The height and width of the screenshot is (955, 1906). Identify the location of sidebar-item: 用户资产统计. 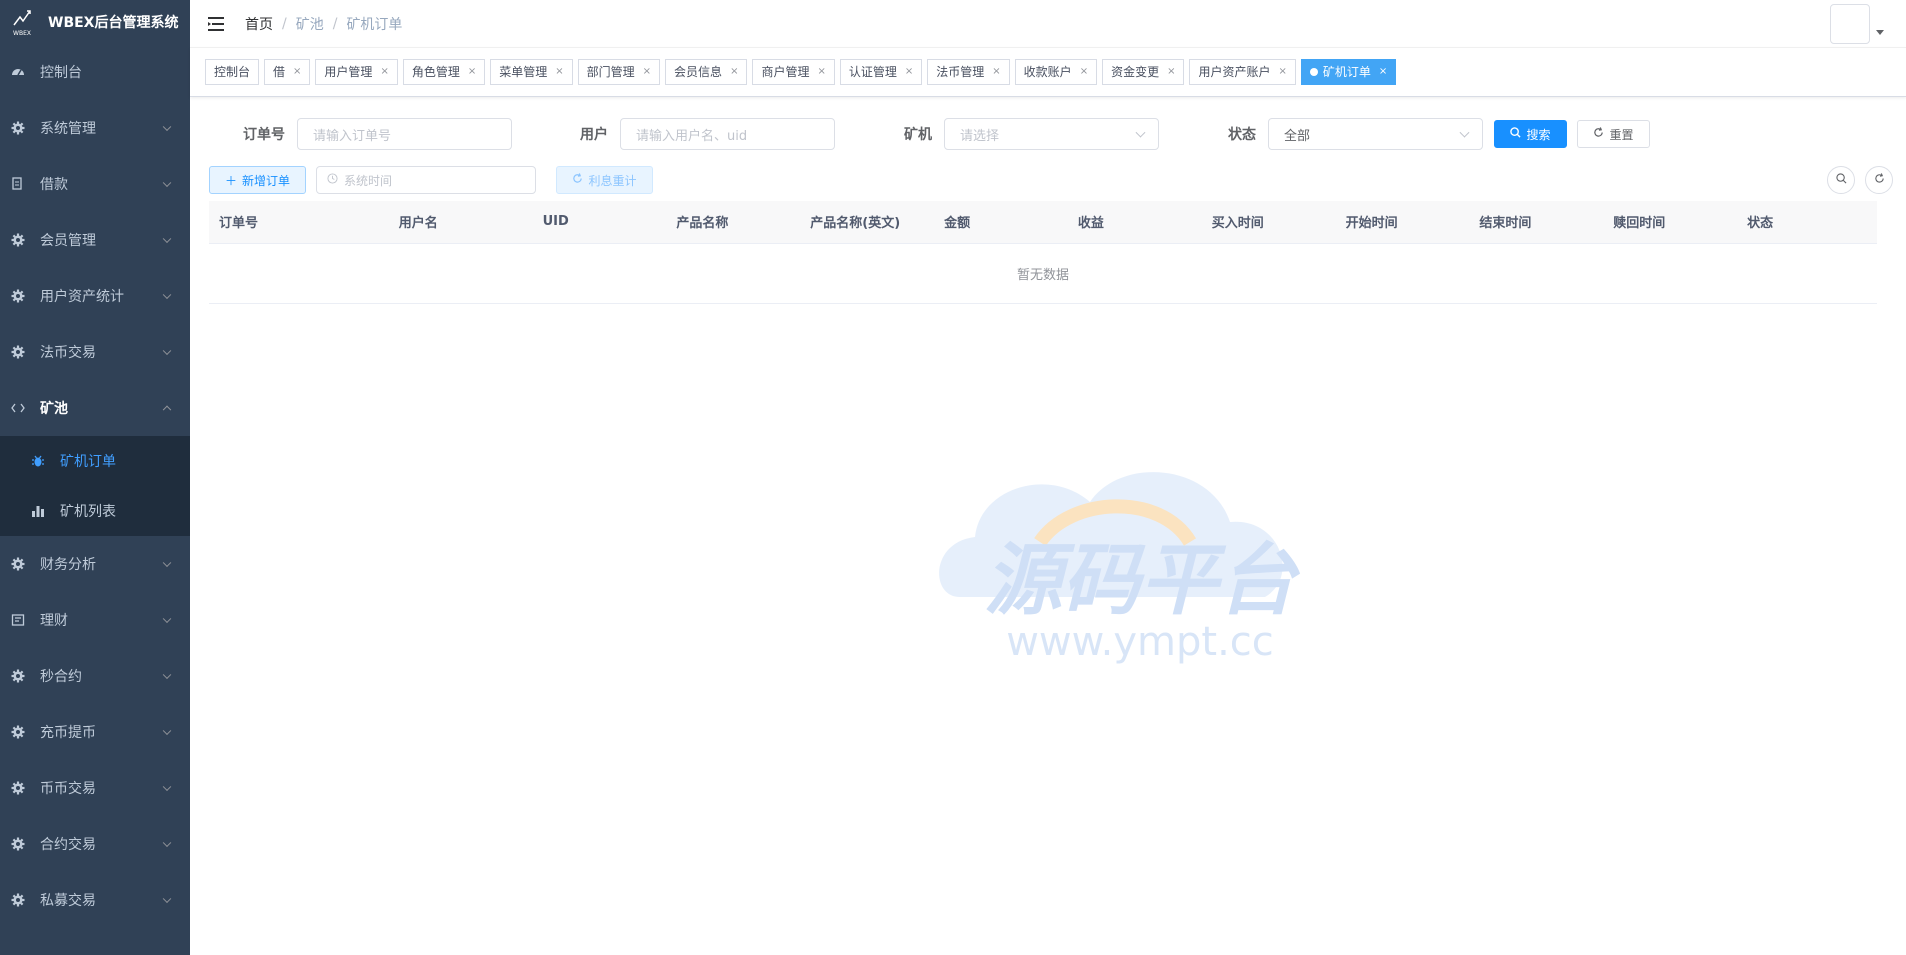
(95, 296).